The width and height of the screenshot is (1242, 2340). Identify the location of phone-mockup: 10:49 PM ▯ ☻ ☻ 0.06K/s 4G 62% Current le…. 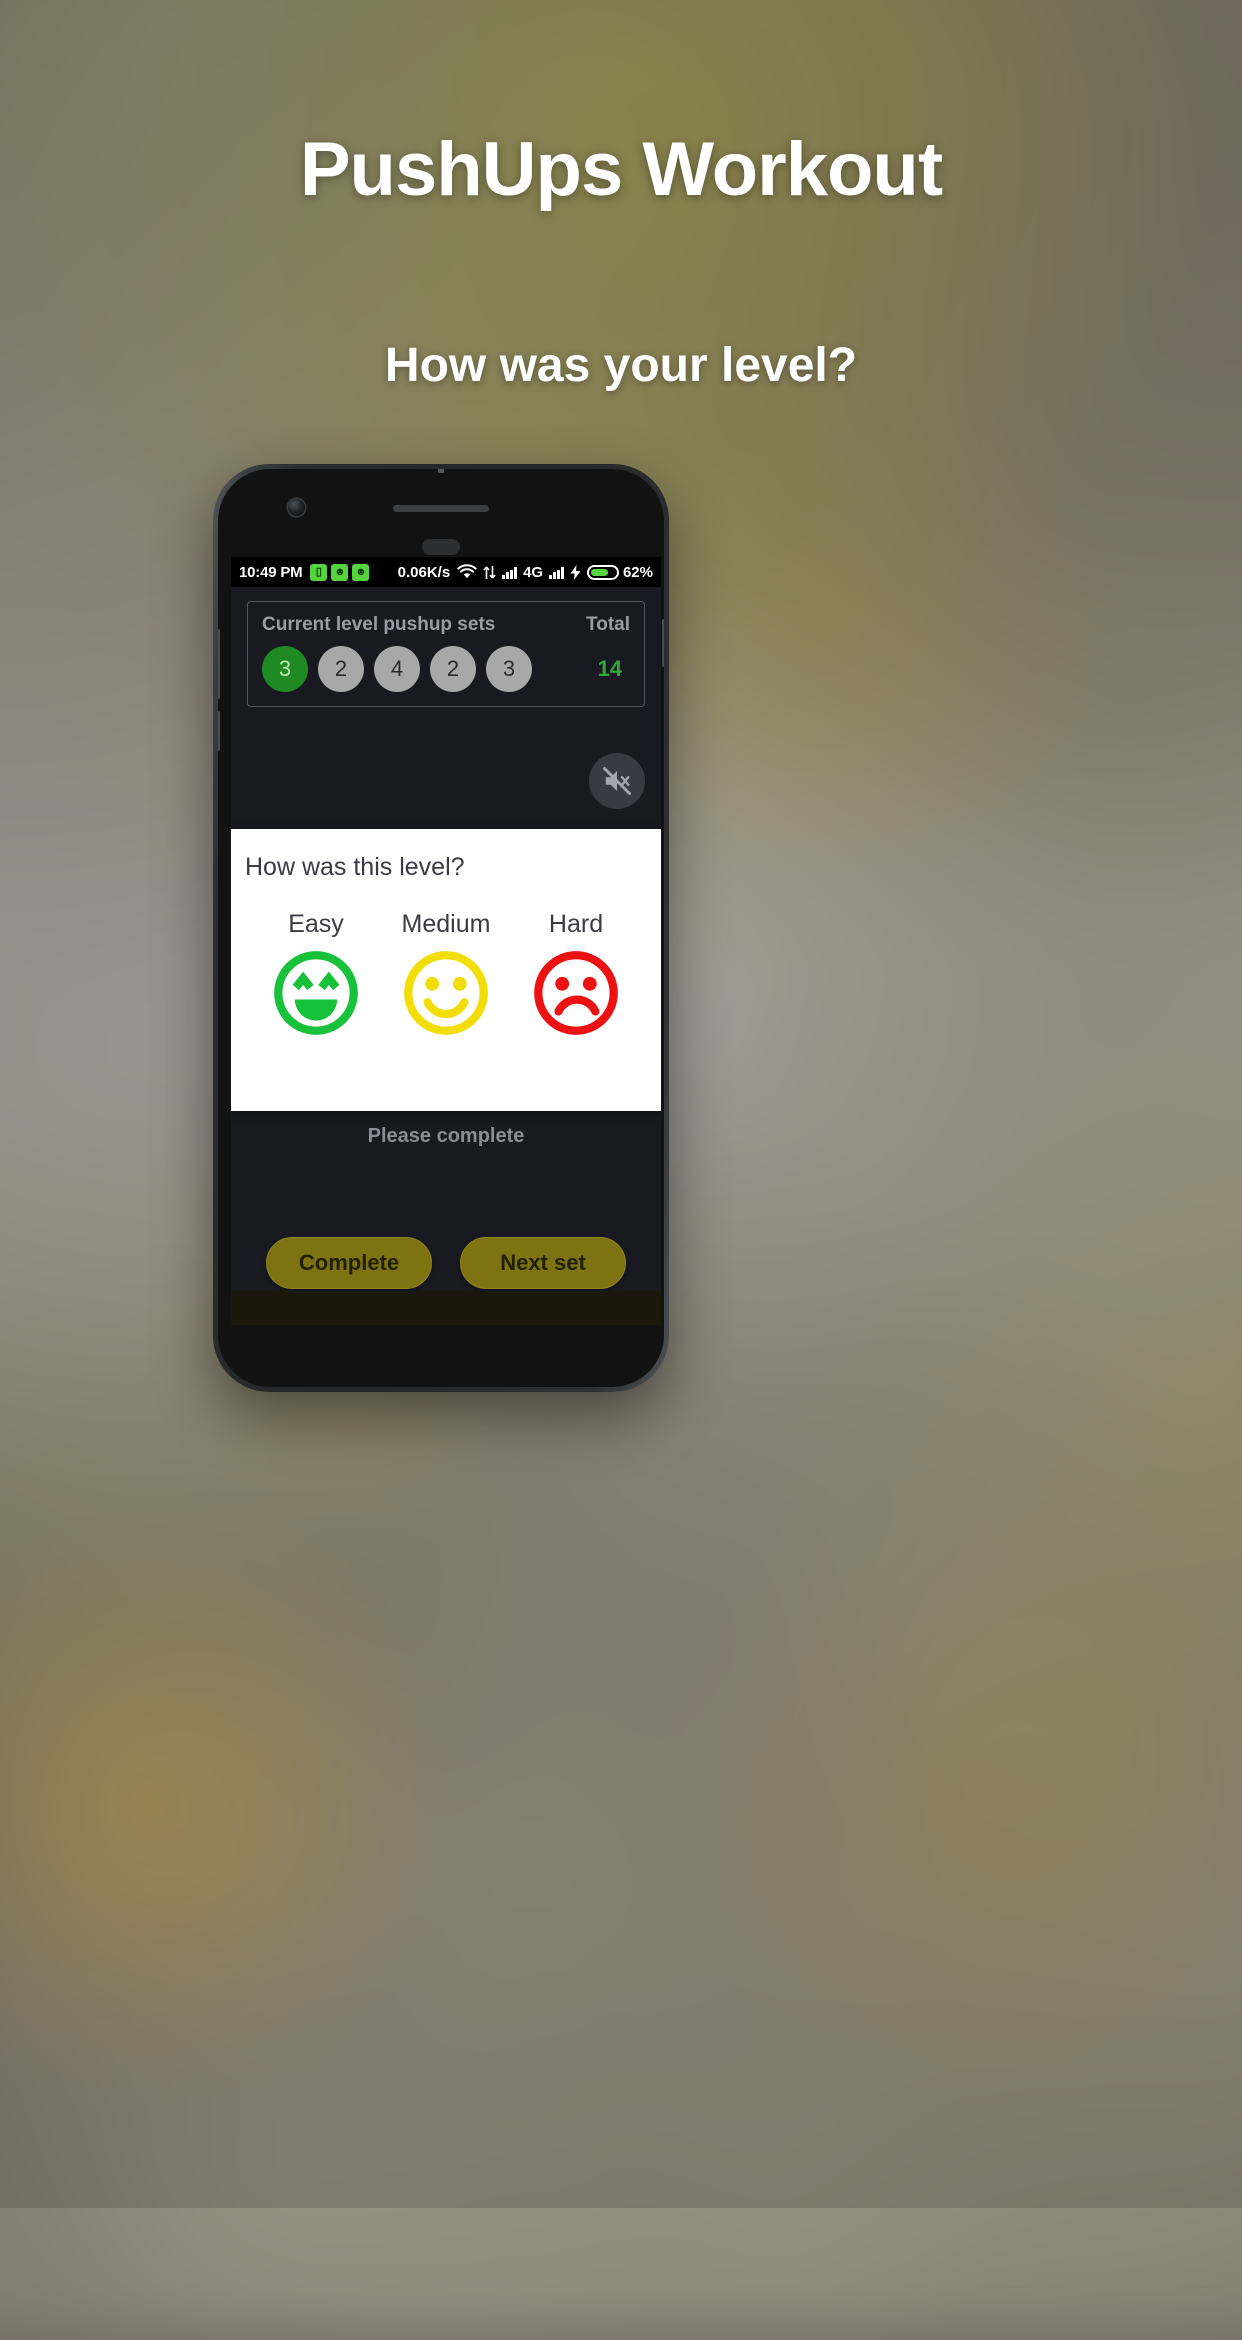
(441, 928).